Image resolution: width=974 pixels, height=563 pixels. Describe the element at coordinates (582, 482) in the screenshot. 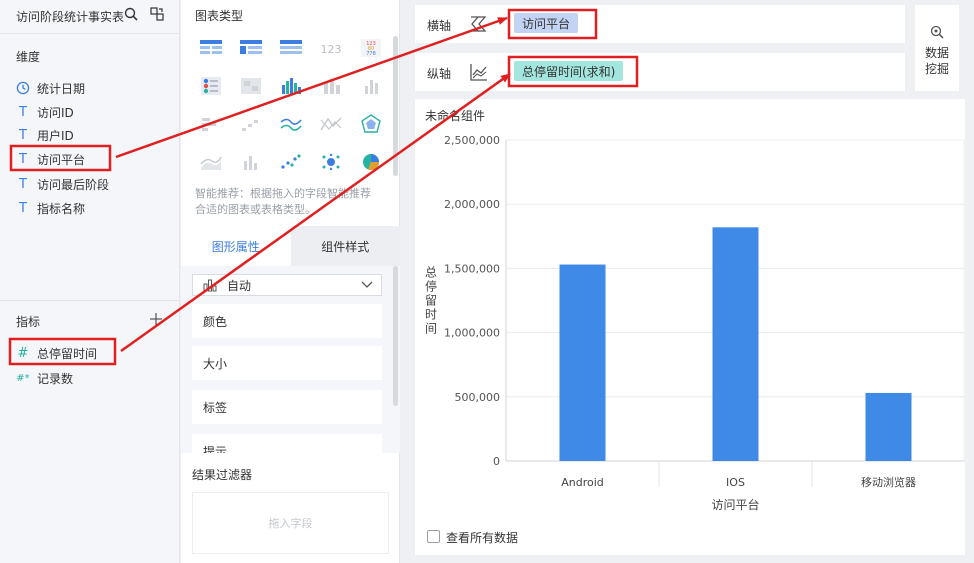

I see `x-tick-label: Android` at that location.